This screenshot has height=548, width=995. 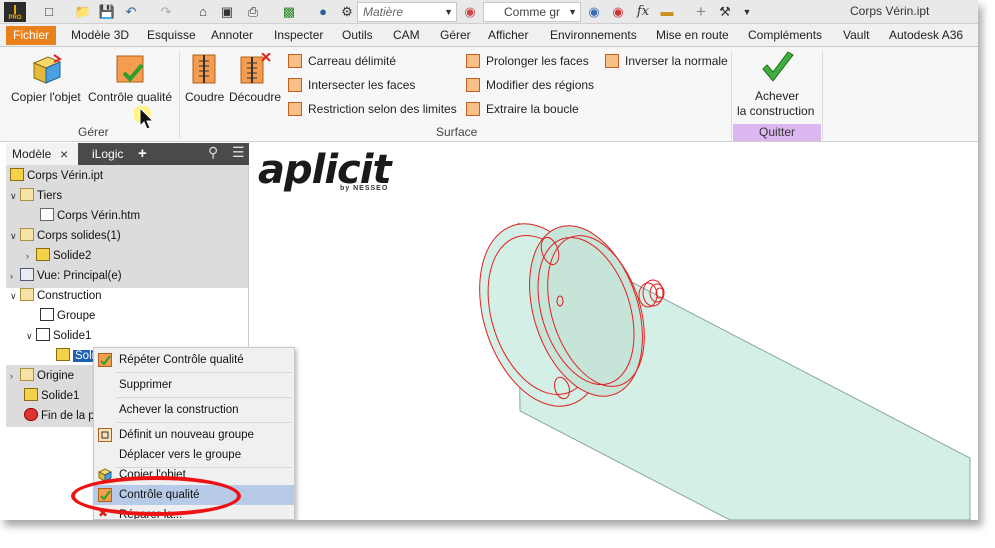 What do you see at coordinates (618, 12) in the screenshot?
I see `clear-appearance-icon: ◉` at bounding box center [618, 12].